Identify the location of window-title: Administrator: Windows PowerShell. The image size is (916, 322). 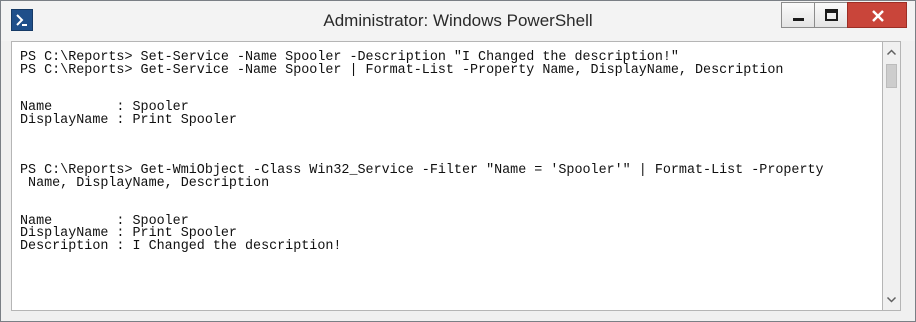
(458, 20).